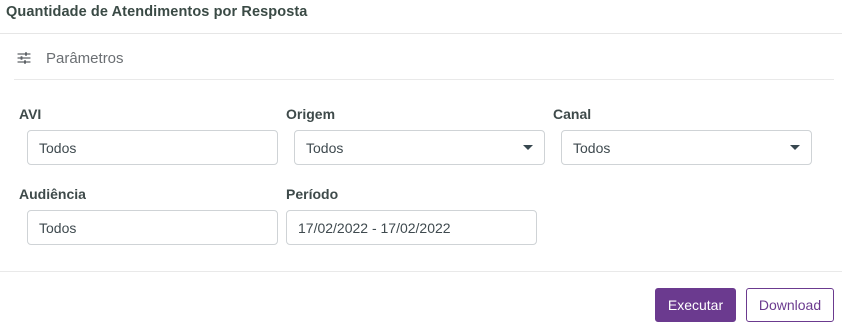 This screenshot has width=842, height=336. I want to click on periodo-value: 17/02/2022 - 17/02/2022, so click(374, 227).